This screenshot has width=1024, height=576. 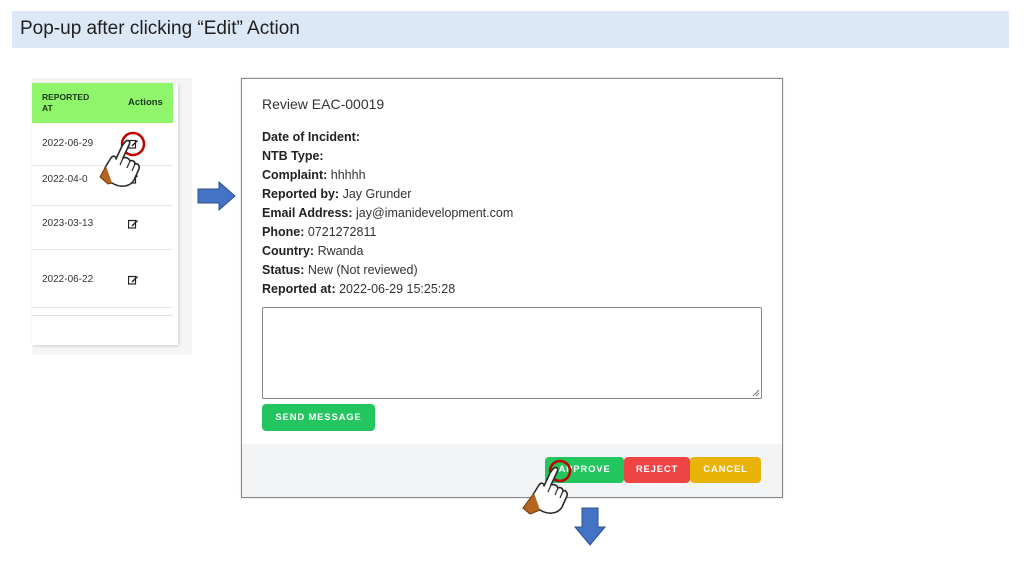 I want to click on detail-complaint: Complaint: hhhhh, so click(x=314, y=175).